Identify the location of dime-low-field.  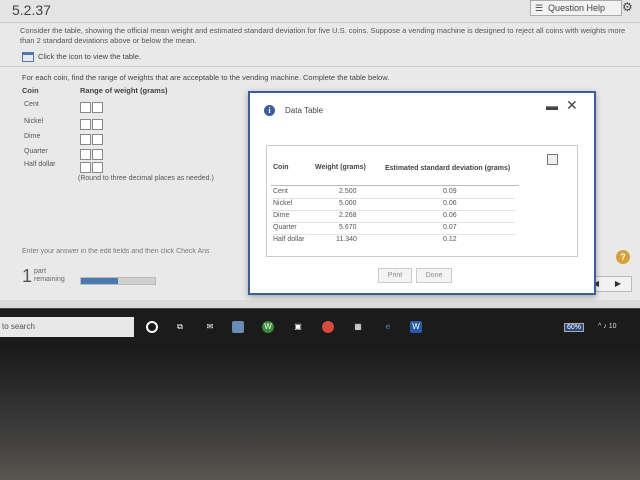
(85, 139).